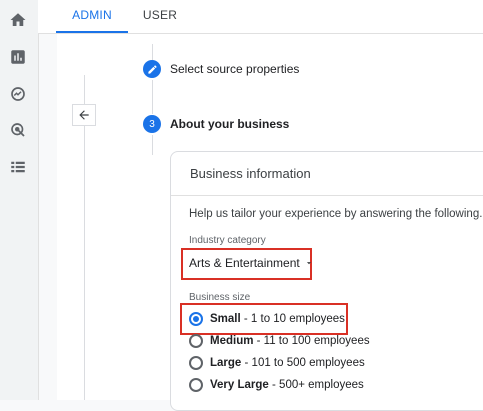 This screenshot has height=411, width=483. What do you see at coordinates (152, 97) in the screenshot?
I see `stepper-line-mid` at bounding box center [152, 97].